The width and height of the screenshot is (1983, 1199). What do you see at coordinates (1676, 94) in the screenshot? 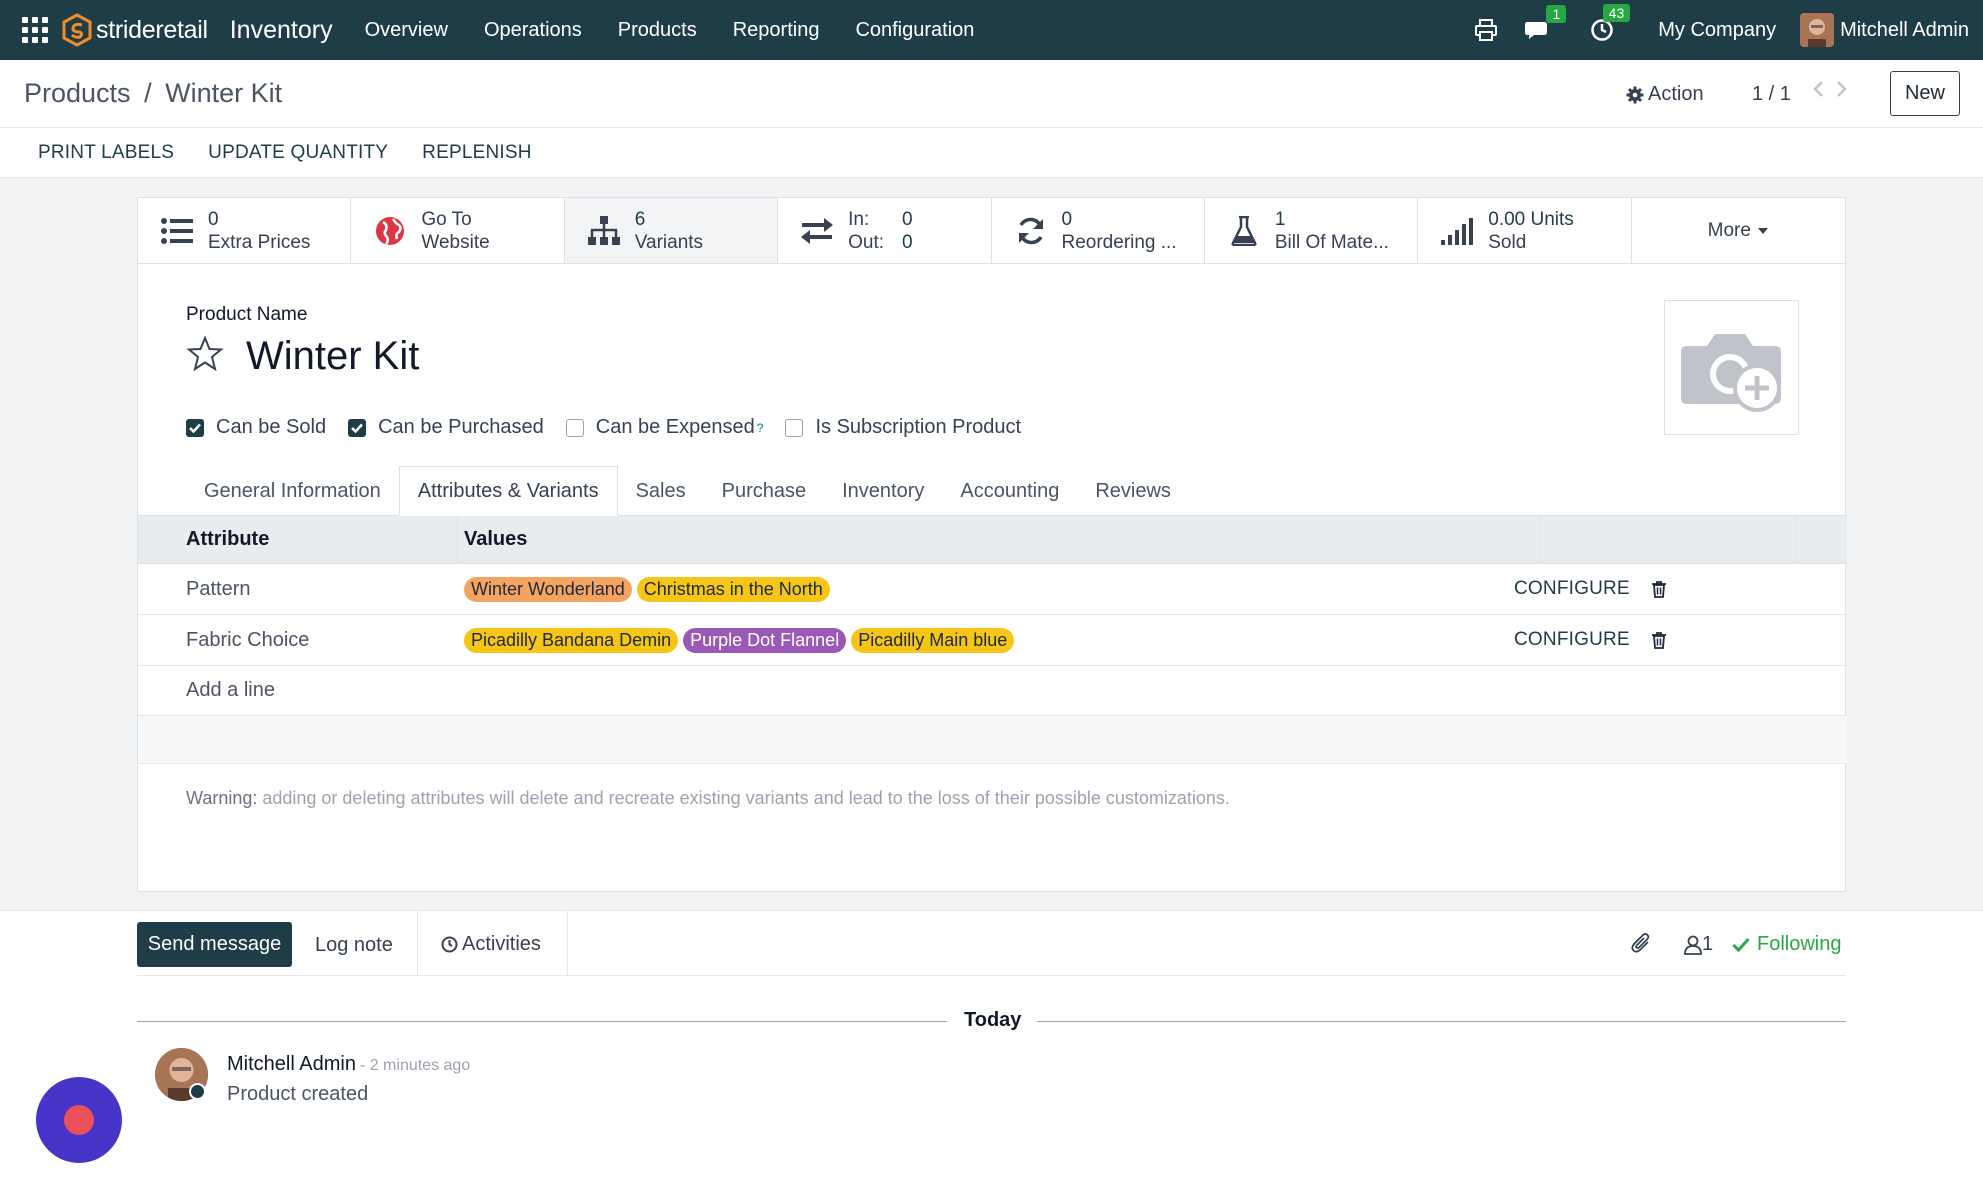
I see `action-label: Action` at bounding box center [1676, 94].